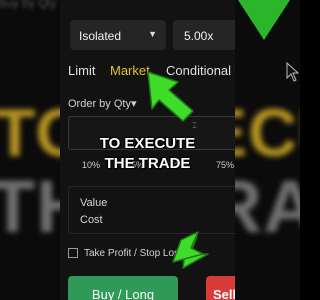 This screenshot has height=300, width=320. Describe the element at coordinates (147, 143) in the screenshot. I see `caption-line-1: TO EXECUTE` at that location.